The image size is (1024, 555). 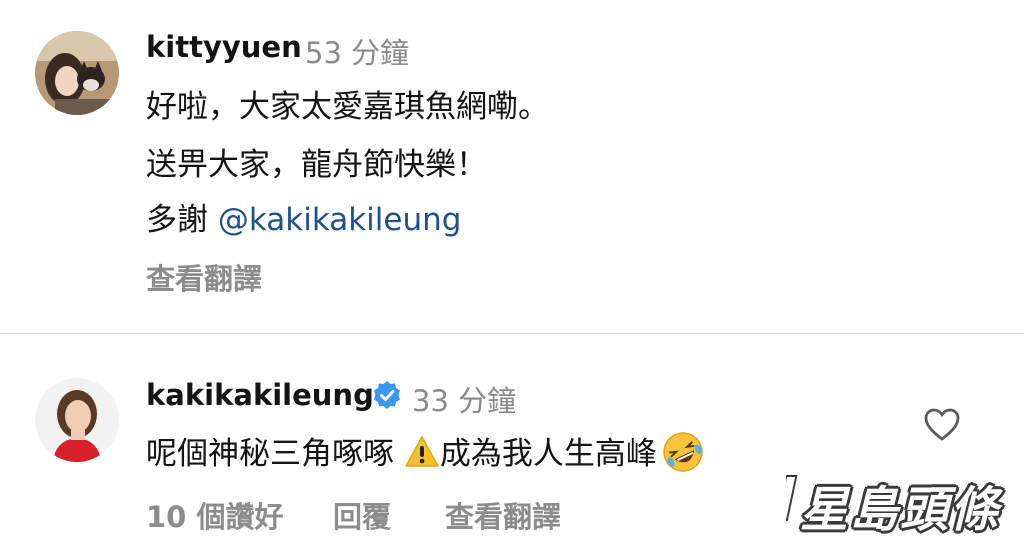 I want to click on comment-line-3: 多謝 @kakikakileung, so click(x=303, y=216).